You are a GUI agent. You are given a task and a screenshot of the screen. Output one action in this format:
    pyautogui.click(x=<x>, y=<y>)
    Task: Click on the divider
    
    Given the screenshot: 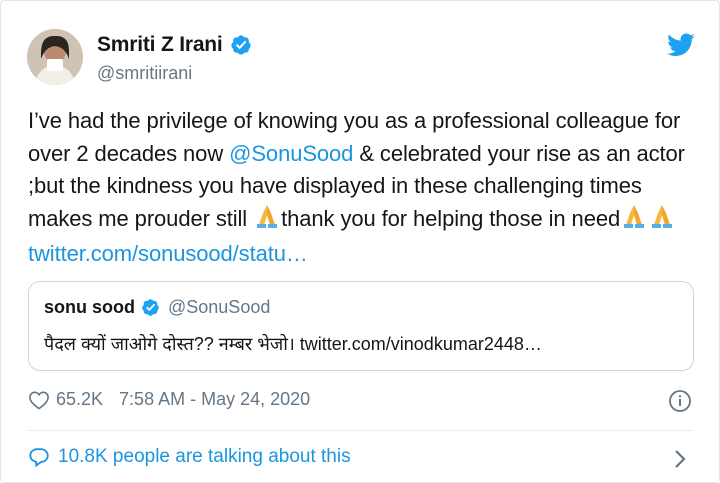 What is the action you would take?
    pyautogui.click(x=361, y=430)
    